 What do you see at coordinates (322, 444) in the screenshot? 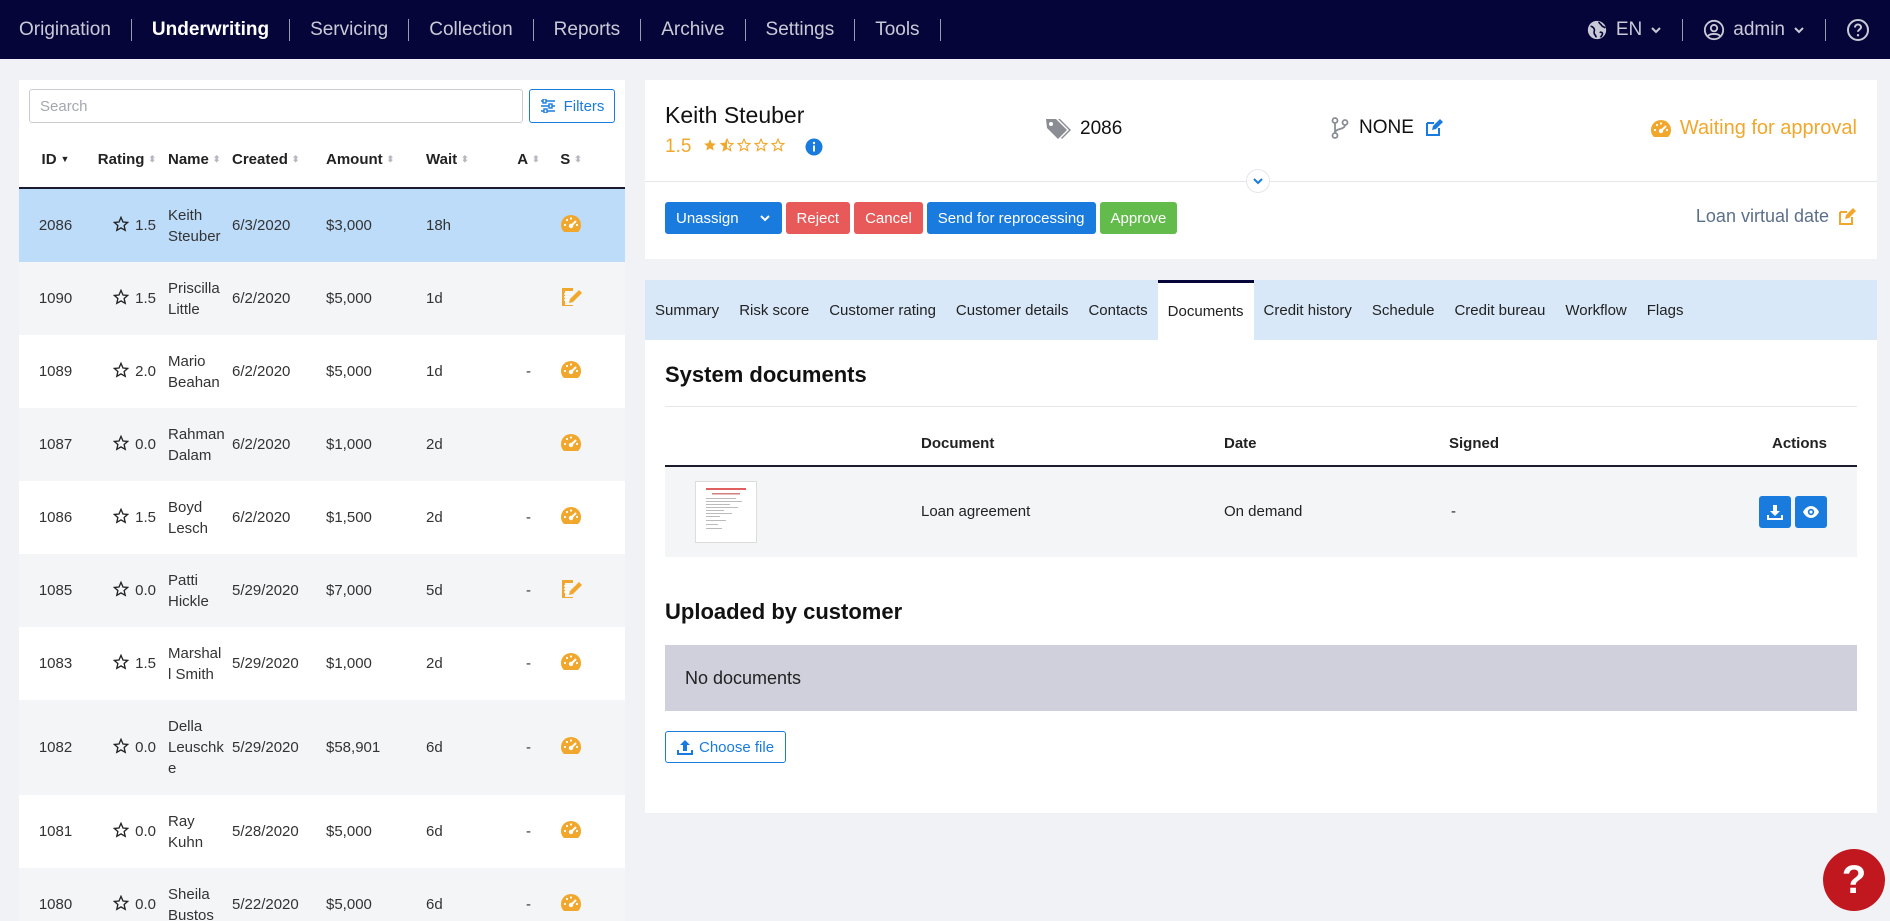
I see `table-row: 1087 0.0 Rahman Dalam 6/2/2020 $1,000 2d` at bounding box center [322, 444].